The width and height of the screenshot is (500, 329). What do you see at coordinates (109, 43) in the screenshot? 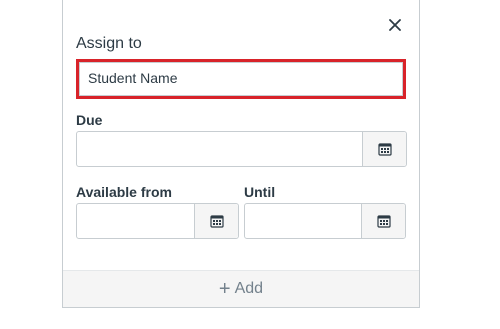
I see `assign-to-label: Assign to` at bounding box center [109, 43].